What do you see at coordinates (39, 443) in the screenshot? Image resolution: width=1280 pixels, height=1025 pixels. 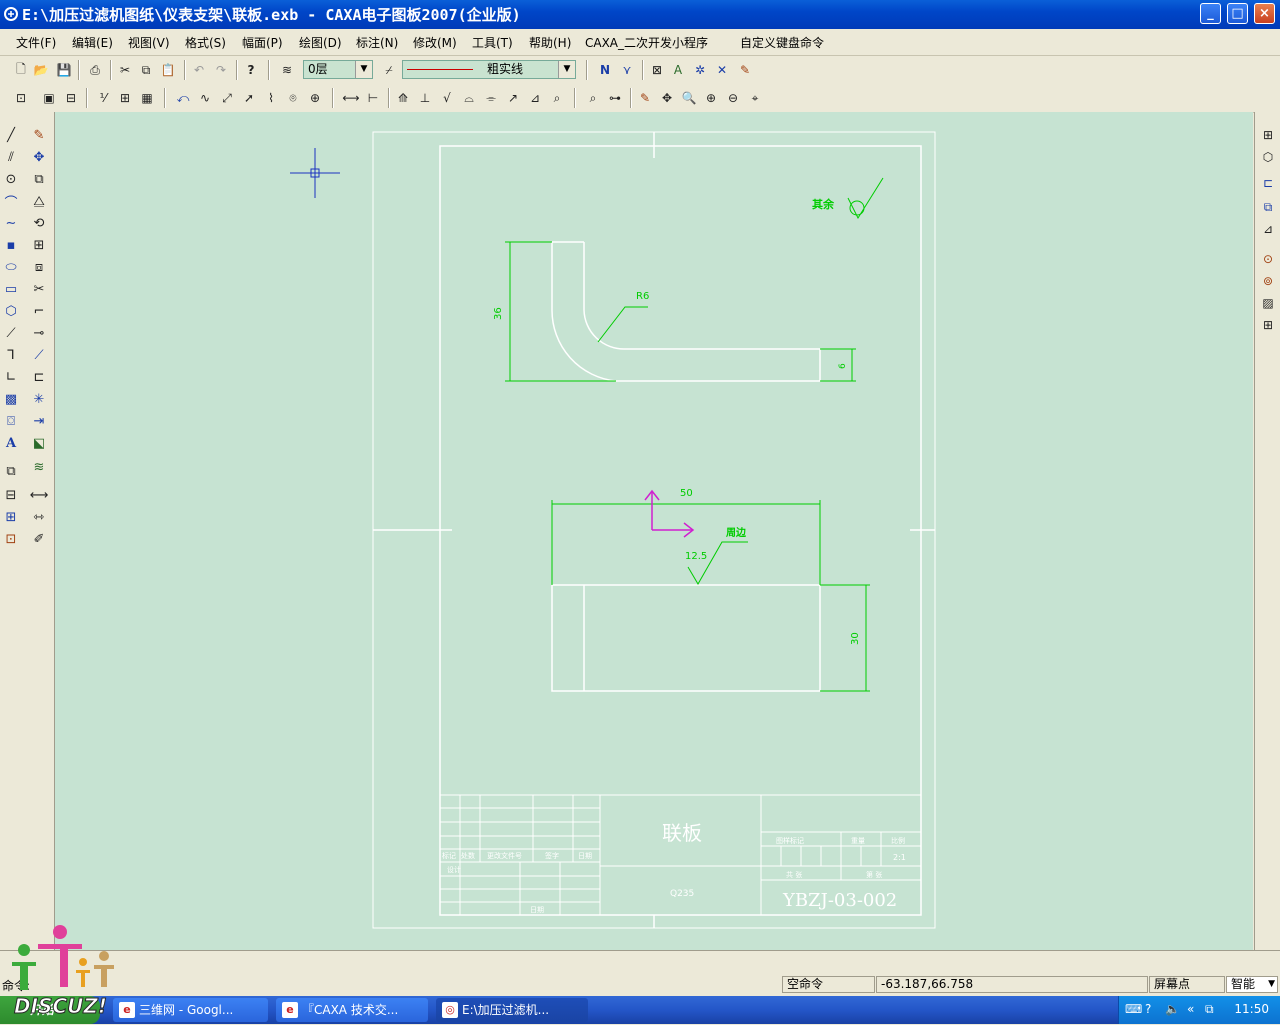 I see `block-insert-icon: ⬕` at bounding box center [39, 443].